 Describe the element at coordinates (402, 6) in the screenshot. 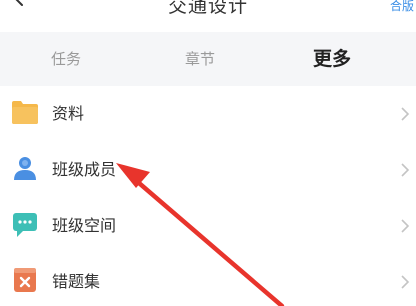

I see `top-action-button: 合版` at that location.